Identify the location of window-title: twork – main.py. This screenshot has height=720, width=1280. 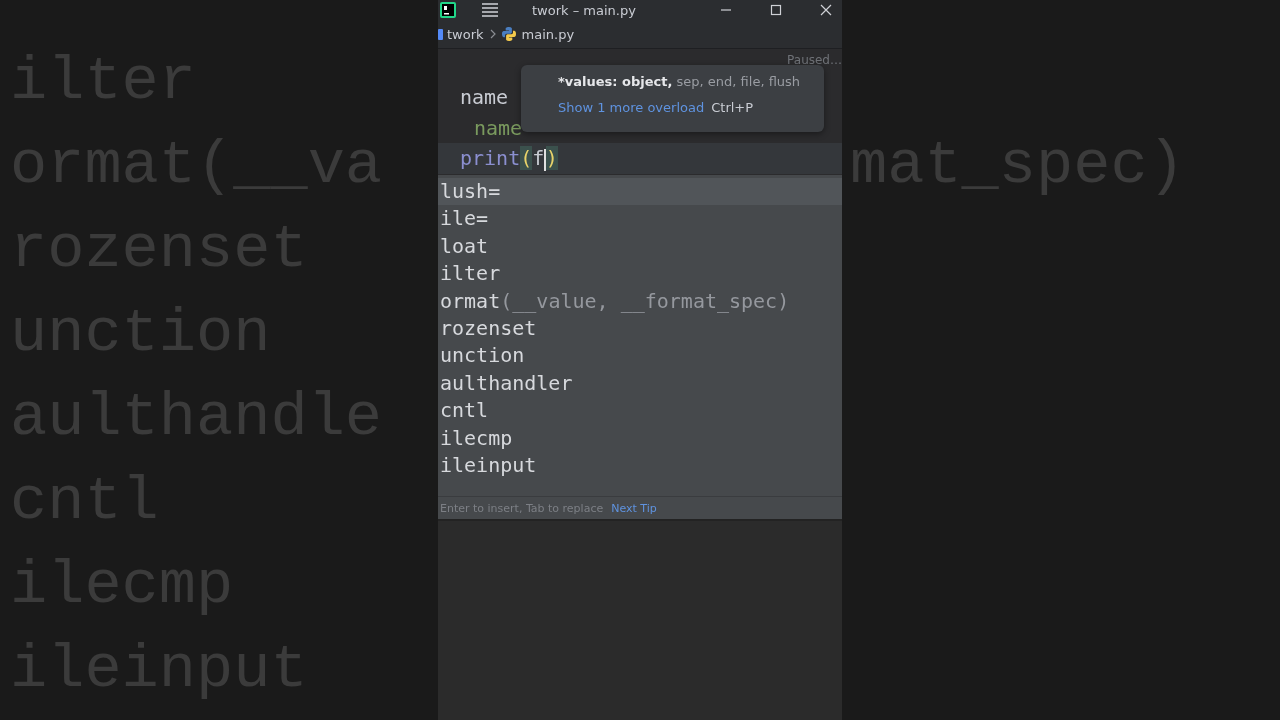
(584, 10).